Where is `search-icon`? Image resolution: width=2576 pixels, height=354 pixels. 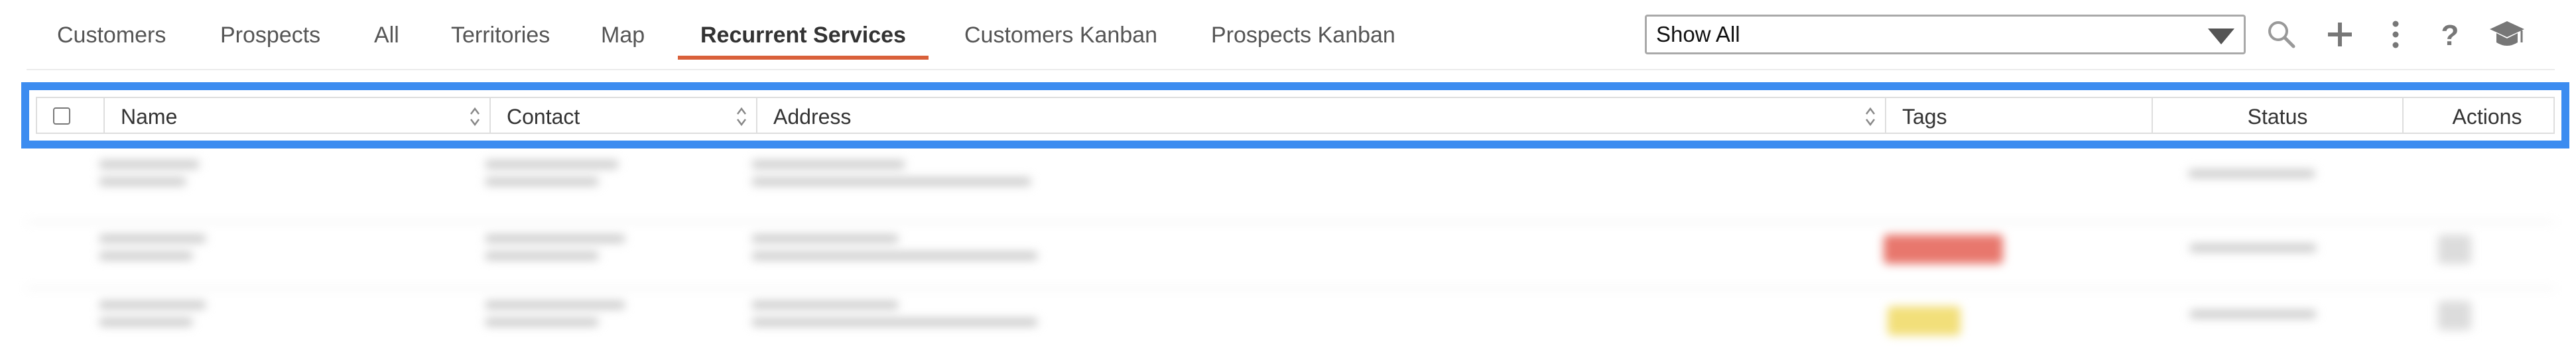 search-icon is located at coordinates (2282, 34).